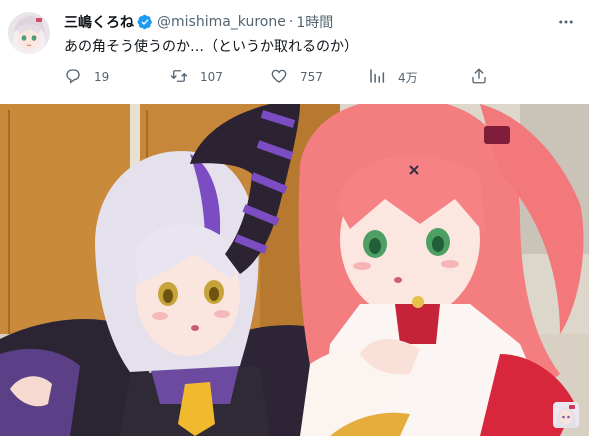 The width and height of the screenshot is (589, 436). I want to click on reply-button: 19, so click(86, 77).